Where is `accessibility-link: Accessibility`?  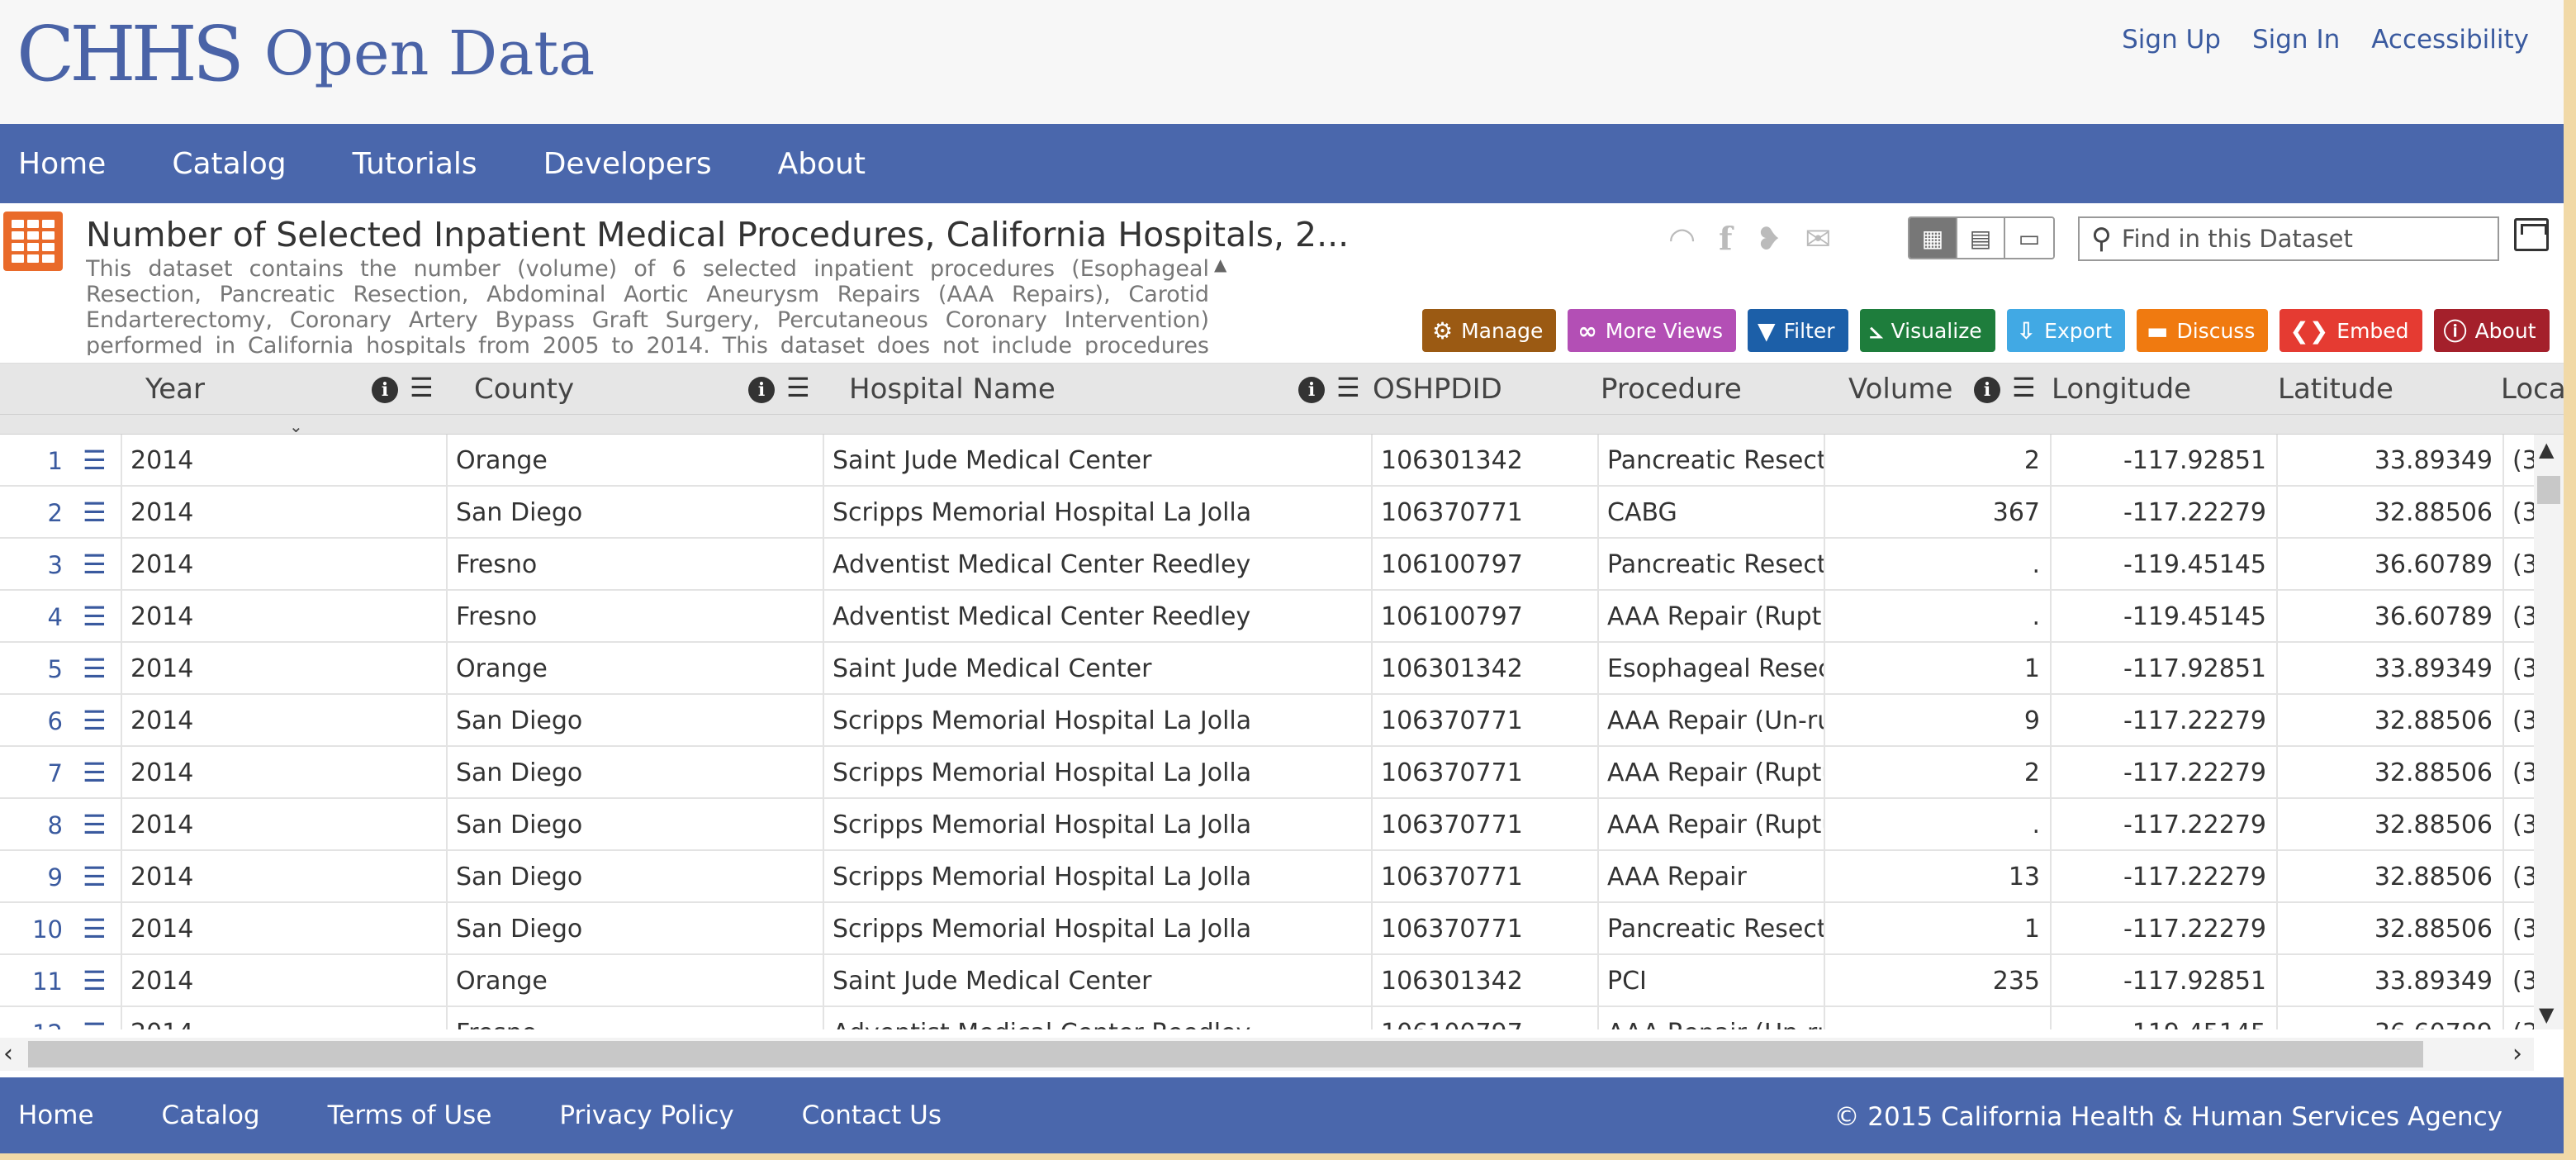 accessibility-link: Accessibility is located at coordinates (2450, 40).